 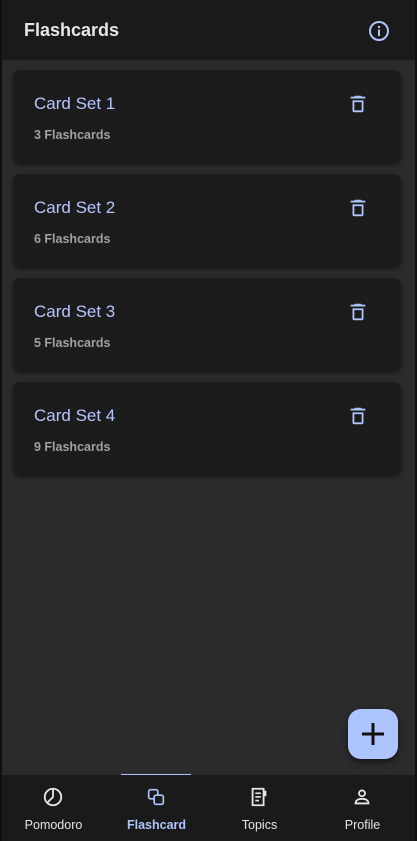 What do you see at coordinates (53, 825) in the screenshot?
I see `nav-label: Pomodoro` at bounding box center [53, 825].